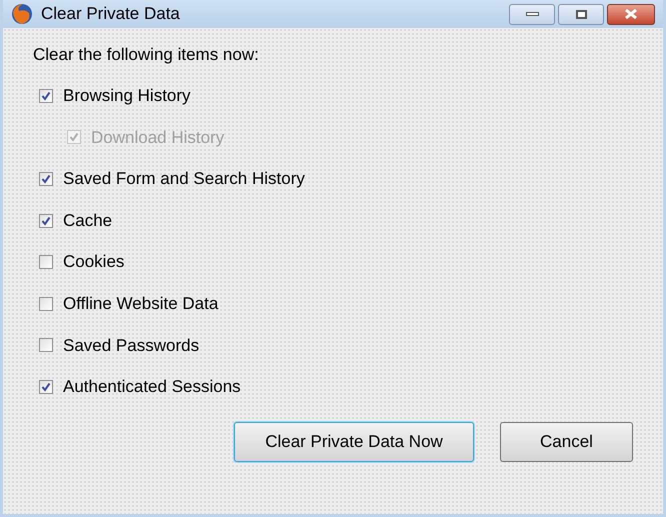 The height and width of the screenshot is (517, 666). Describe the element at coordinates (140, 387) in the screenshot. I see `checkbox-row: Authenticated Sessions` at that location.